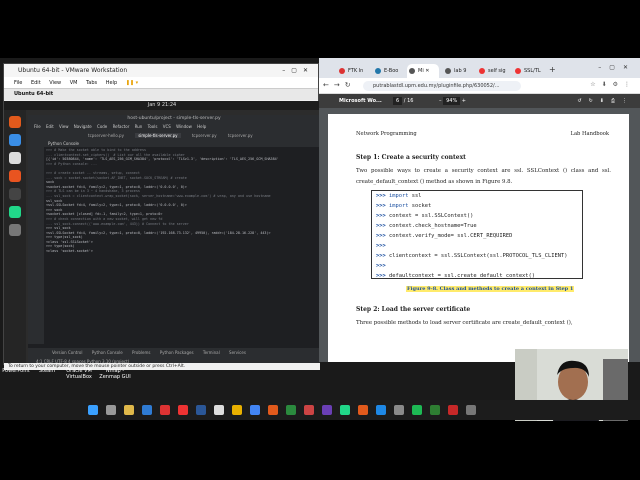 This screenshot has height=480, width=640. I want to click on tab-label: Mi, so click(421, 71).